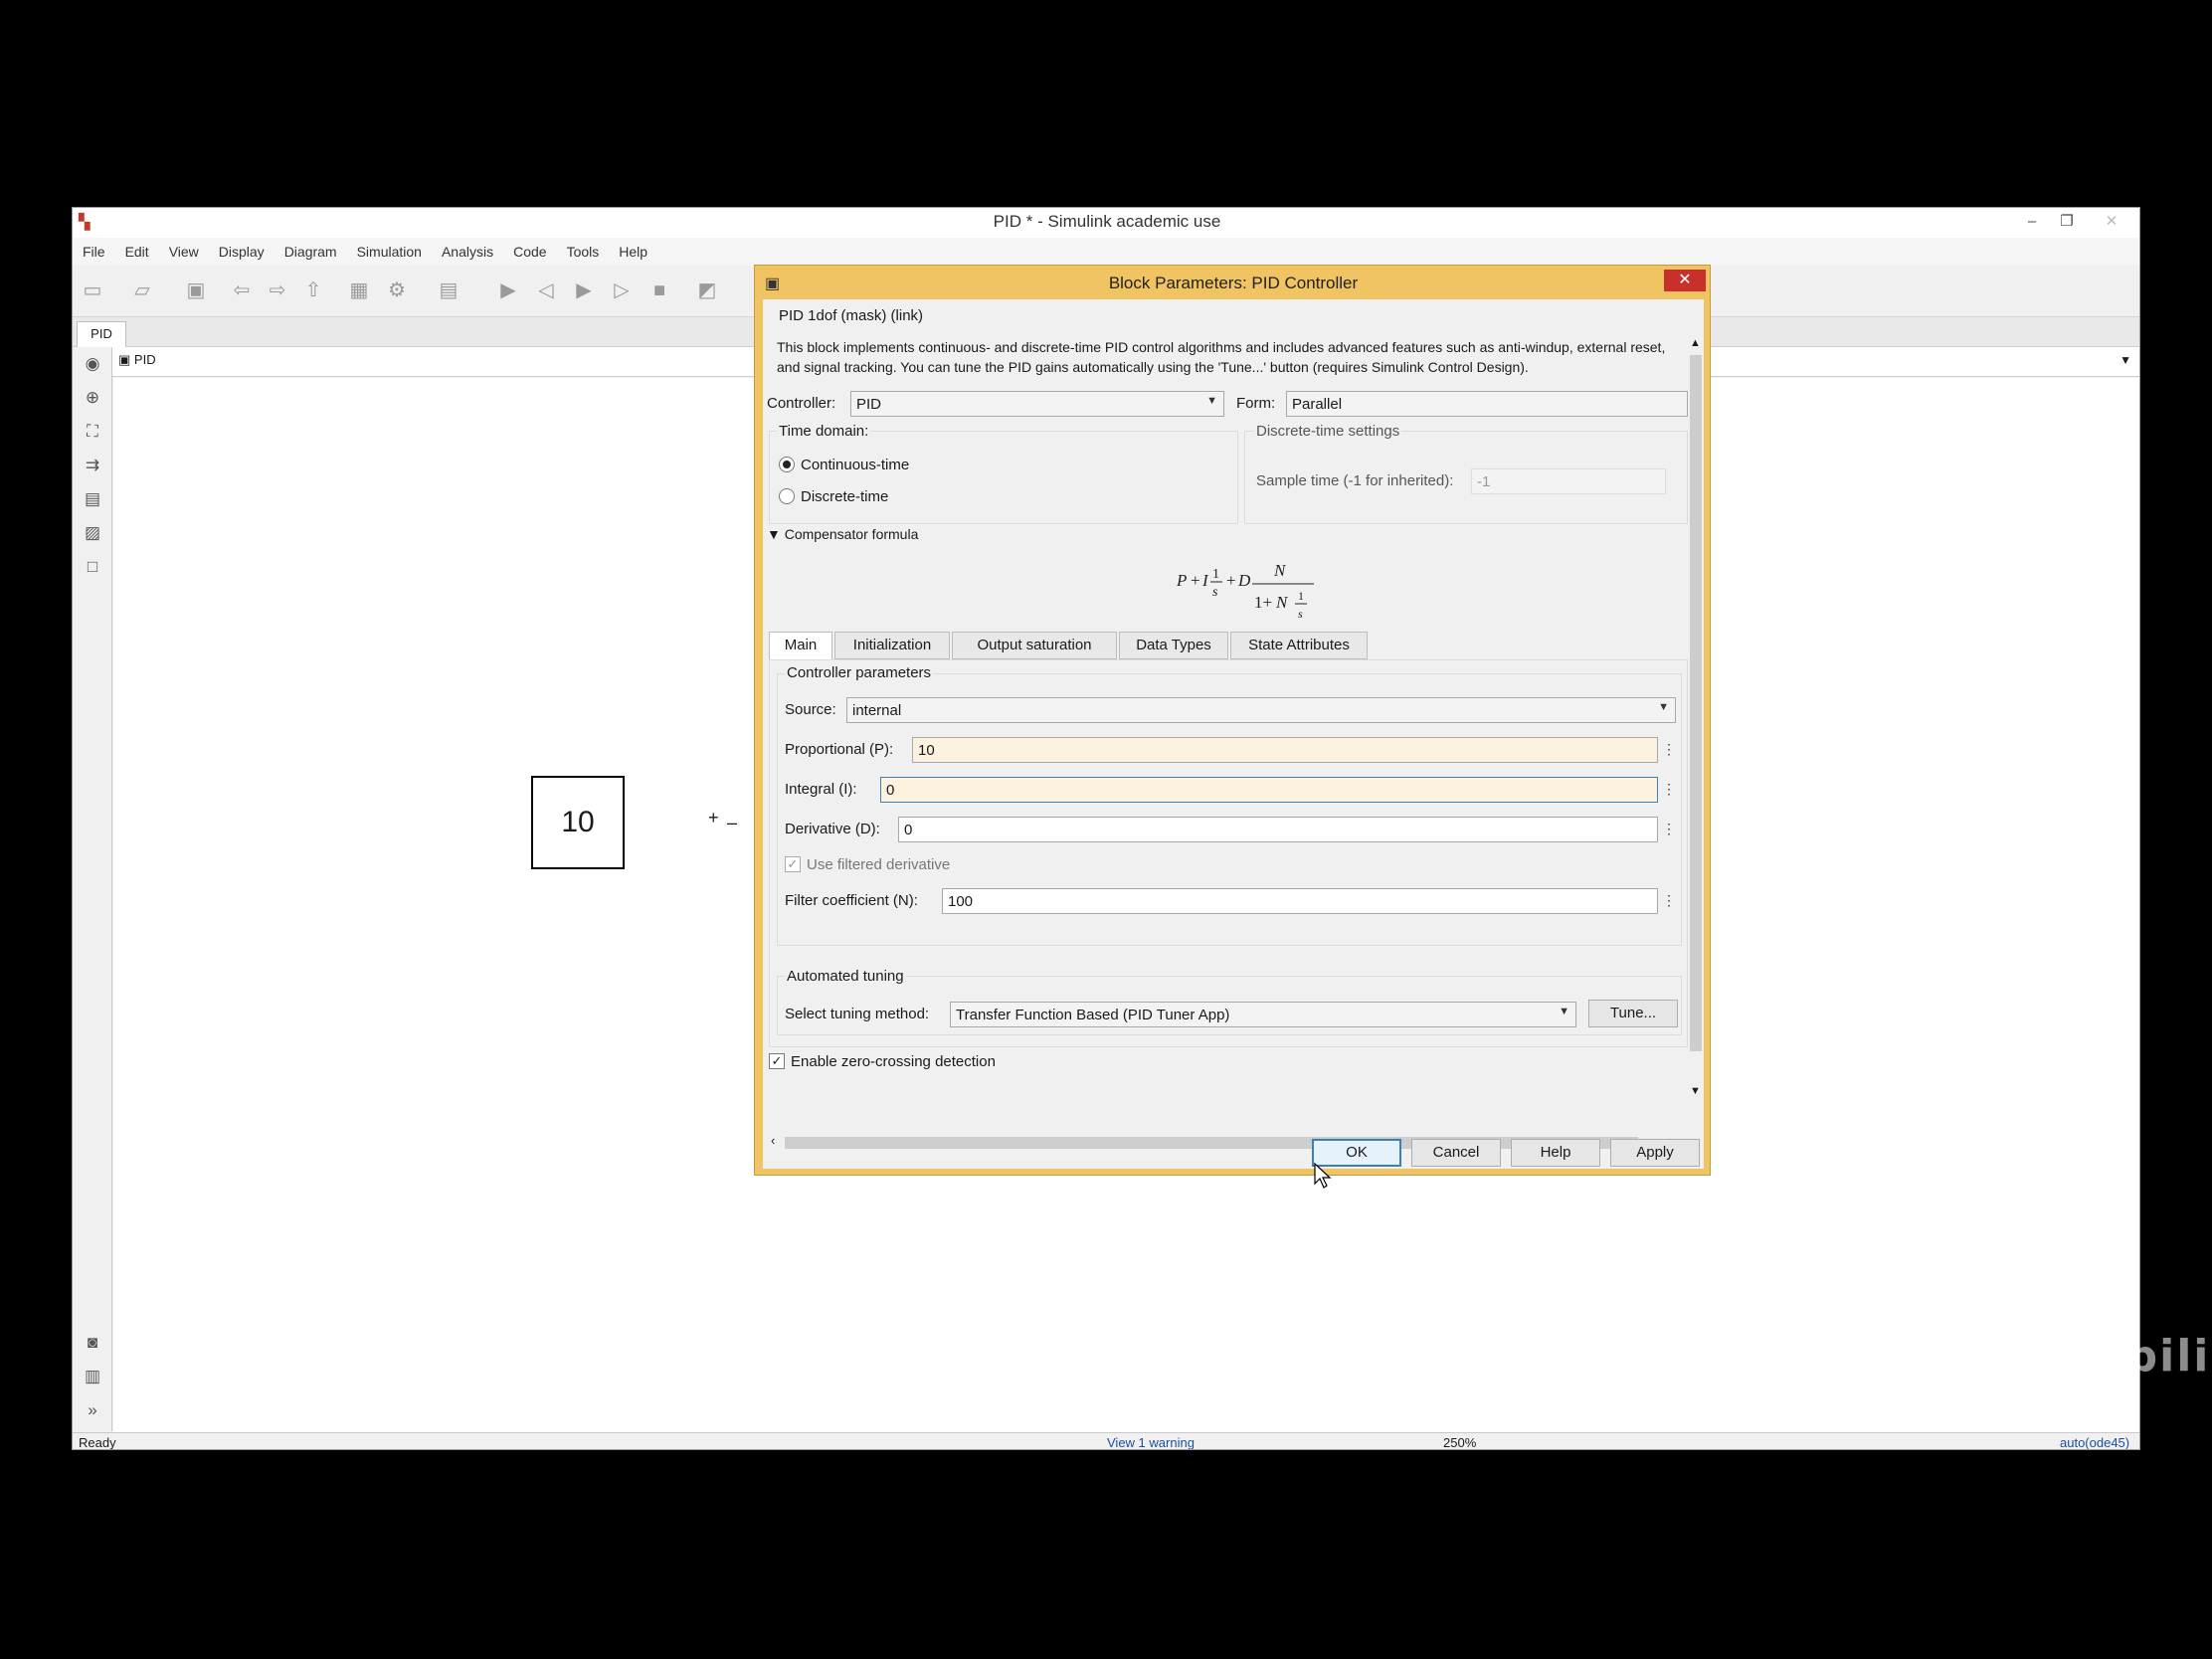  Describe the element at coordinates (101, 334) in the screenshot. I see `tab-pid: PID` at that location.